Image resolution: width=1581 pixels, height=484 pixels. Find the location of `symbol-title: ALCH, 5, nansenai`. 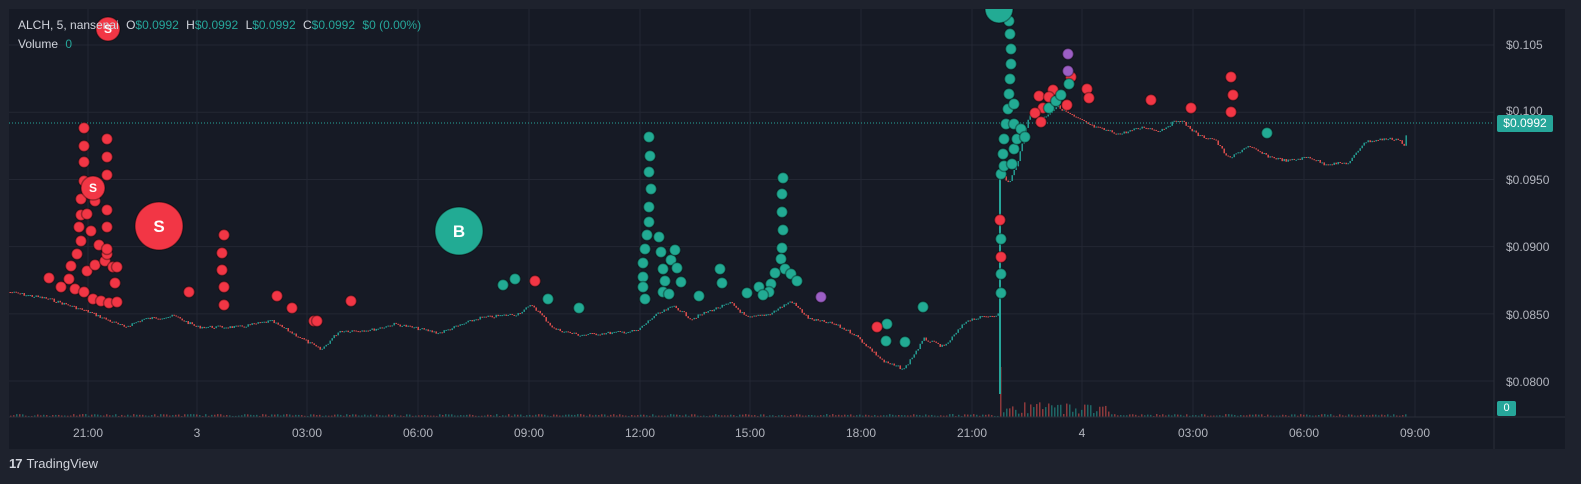

symbol-title: ALCH, 5, nansenai is located at coordinates (68, 25).